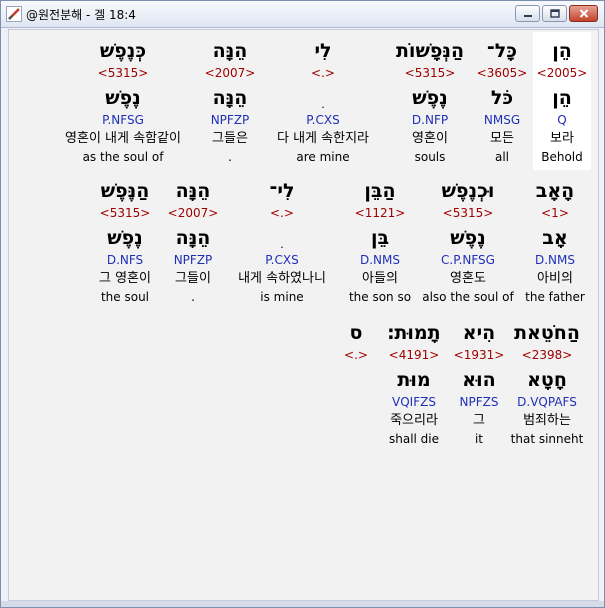  Describe the element at coordinates (547, 439) in the screenshot. I see `english-gloss: that sinneht` at that location.